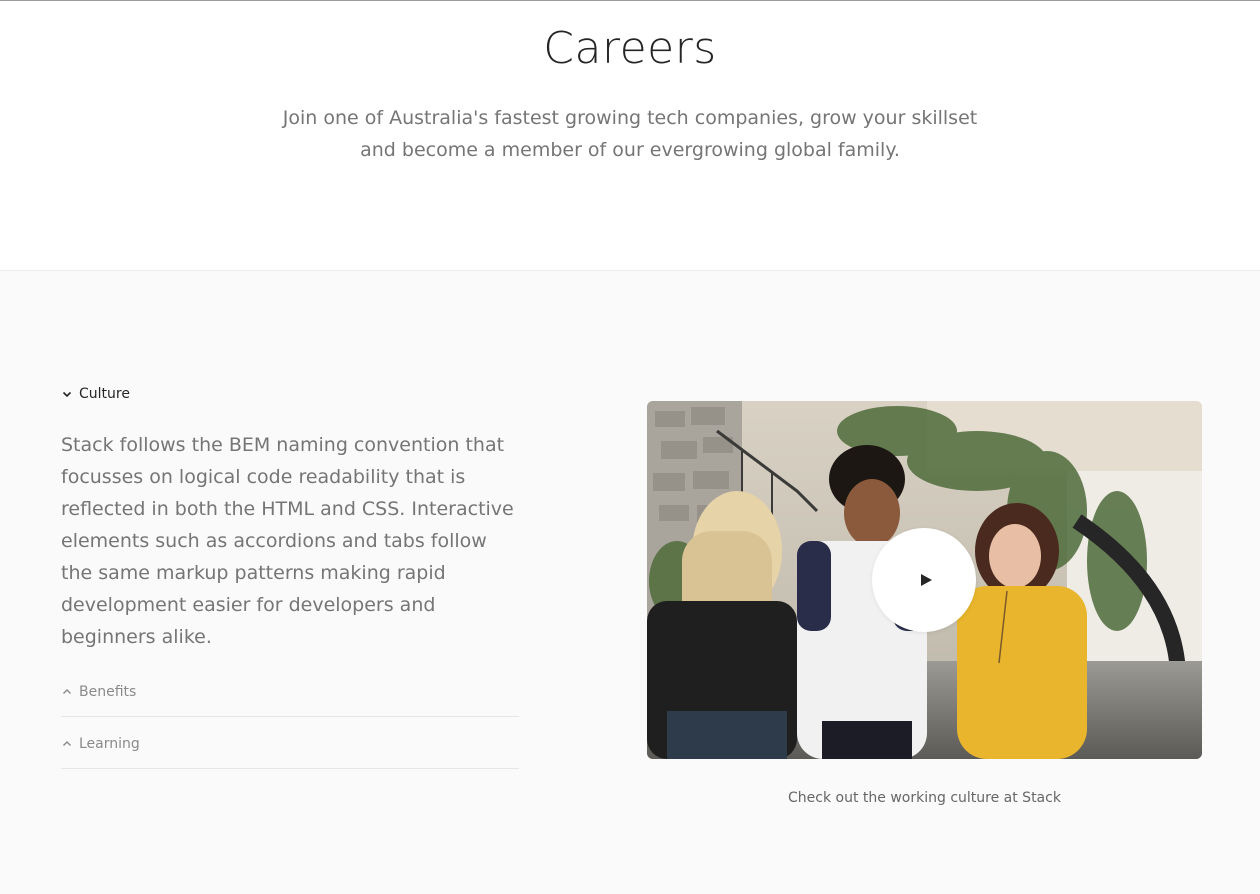 This screenshot has width=1260, height=894. I want to click on play-icon, so click(926, 580).